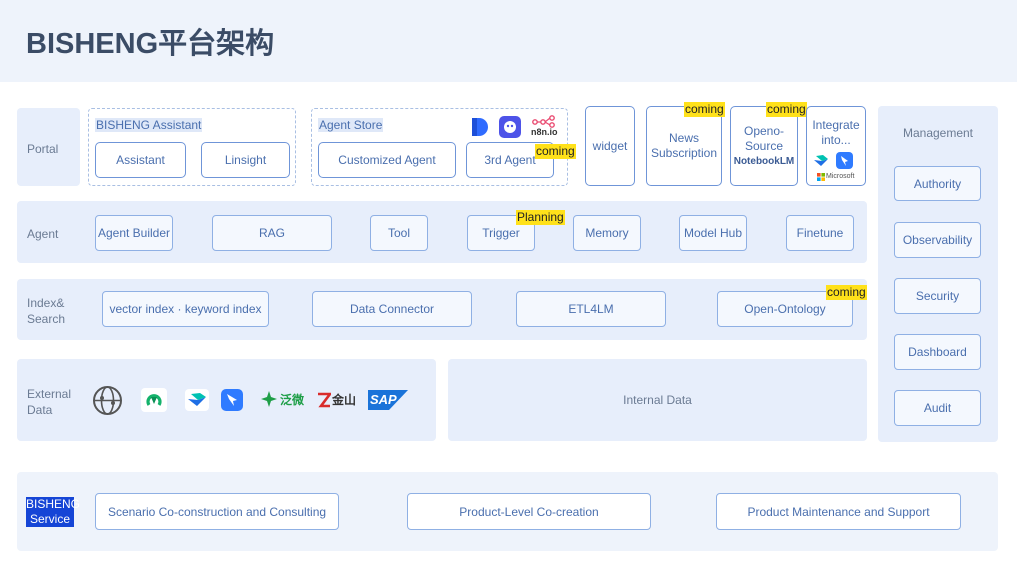 The height and width of the screenshot is (570, 1017). Describe the element at coordinates (46, 319) in the screenshot. I see `index-label-line2: Search` at that location.